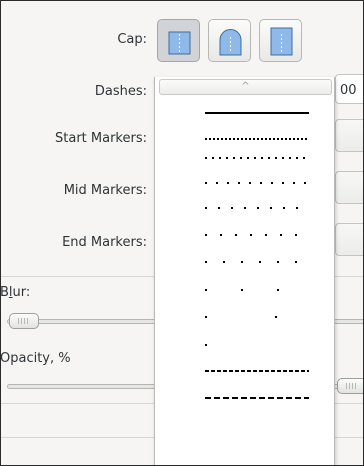  I want to click on dash-option-sparse-dots, so click(245, 262).